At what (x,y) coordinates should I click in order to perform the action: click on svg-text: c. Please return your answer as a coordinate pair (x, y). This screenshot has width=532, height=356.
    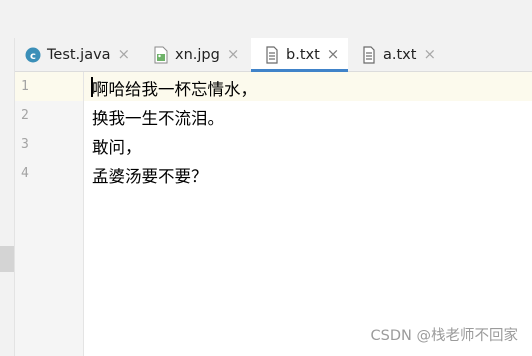
    Looking at the image, I should click on (33, 56).